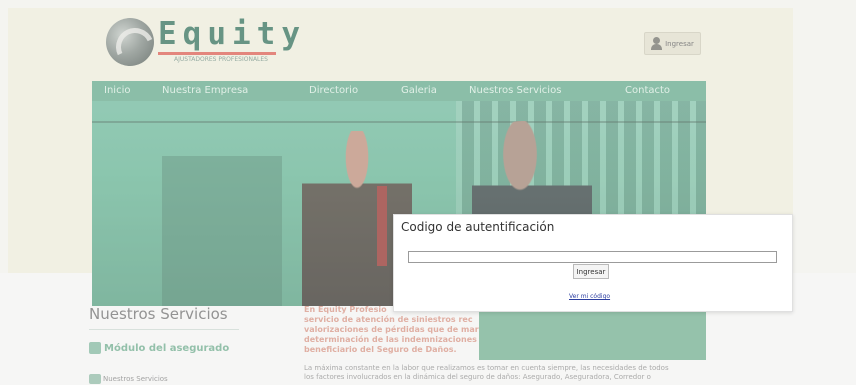 This screenshot has width=856, height=385. I want to click on submit-button: Ingresar, so click(591, 271).